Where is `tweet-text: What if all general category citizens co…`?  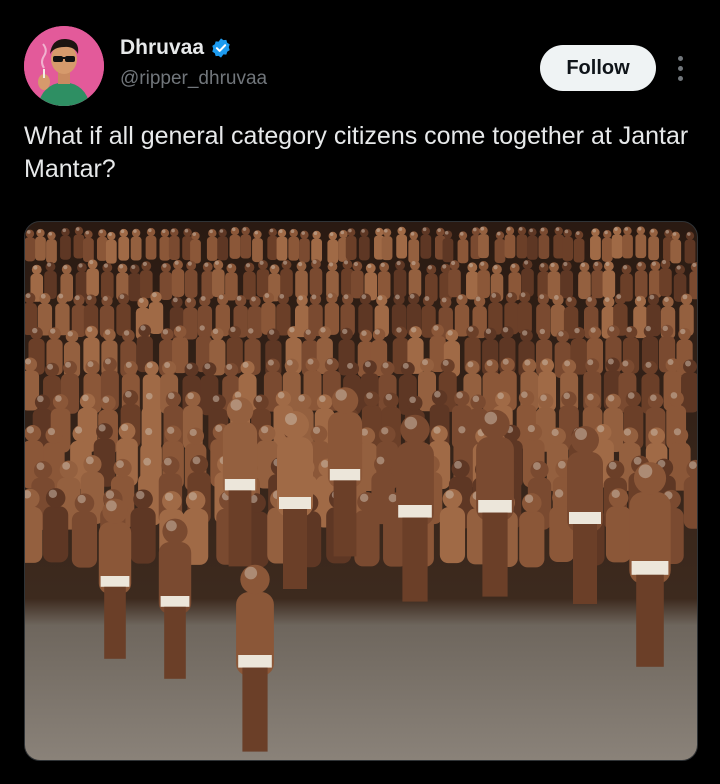 tweet-text: What if all general category citizens co… is located at coordinates (356, 152).